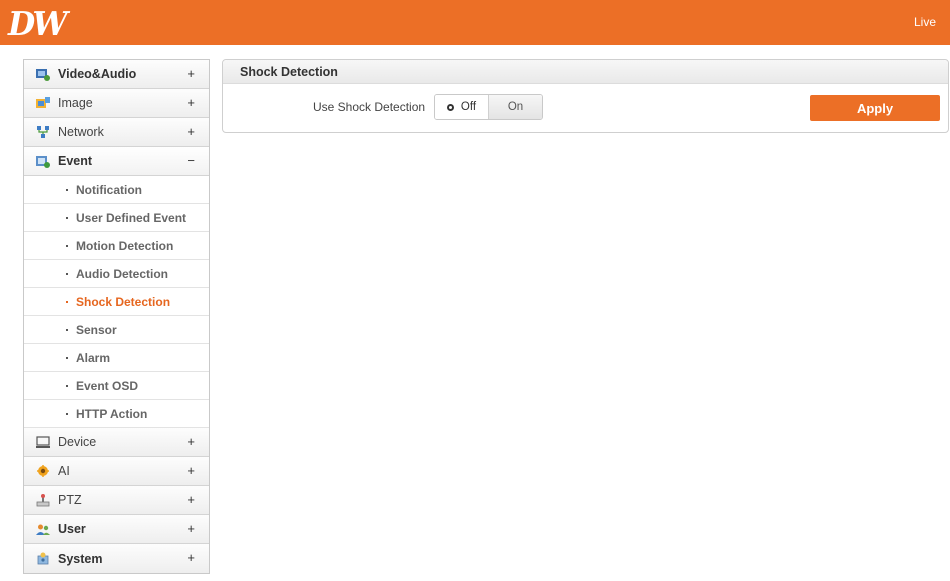  What do you see at coordinates (109, 189) in the screenshot?
I see `sidebar-subitem-label: Notification` at bounding box center [109, 189].